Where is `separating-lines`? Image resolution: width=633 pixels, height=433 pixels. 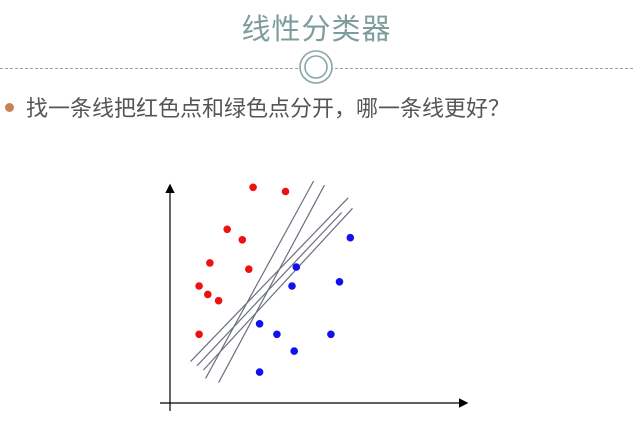 separating-lines is located at coordinates (271, 281).